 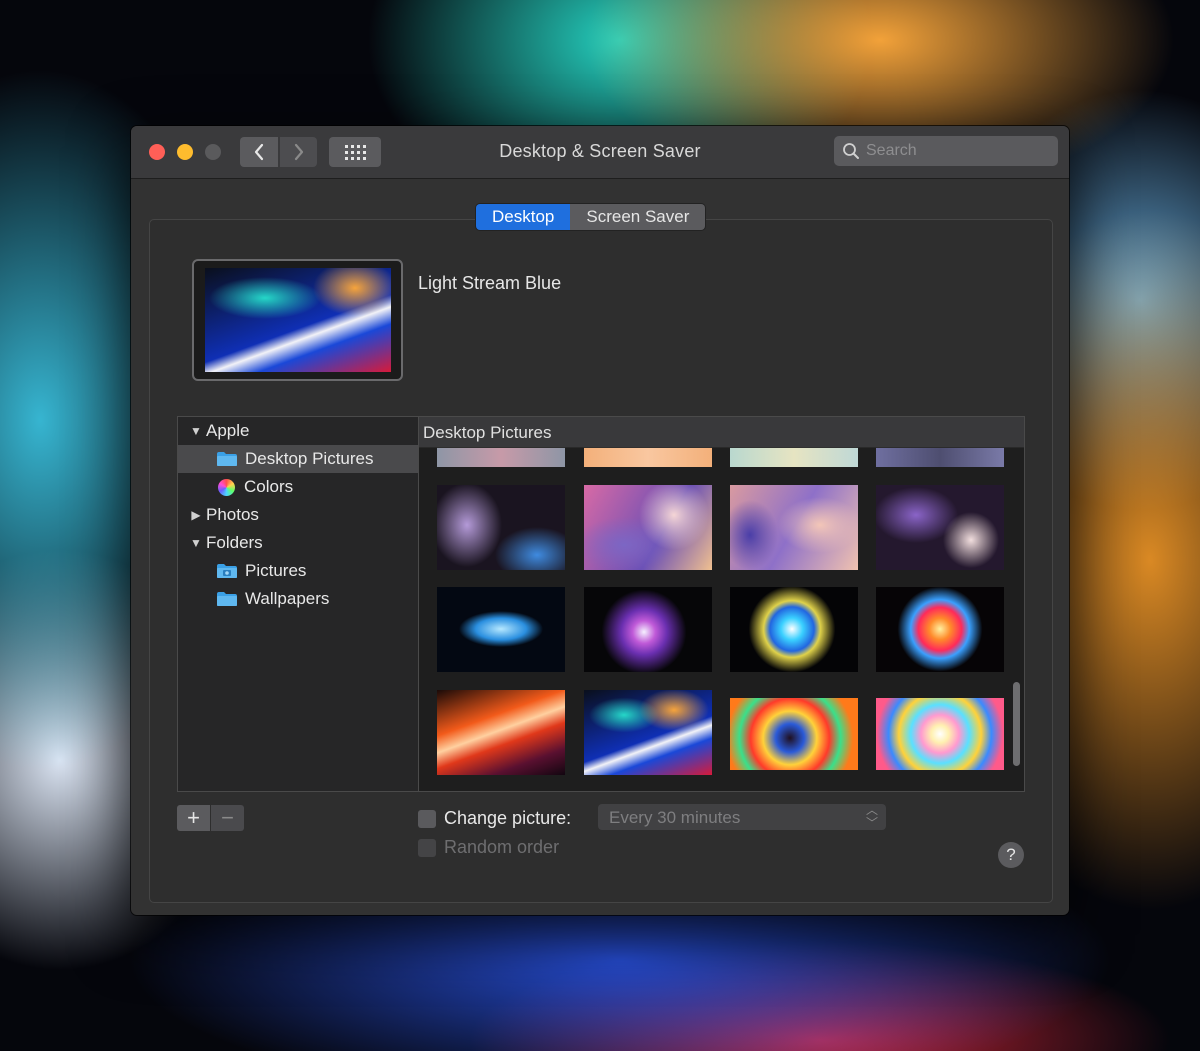 What do you see at coordinates (675, 817) in the screenshot?
I see `change-interval-value: Every 30 minutes` at bounding box center [675, 817].